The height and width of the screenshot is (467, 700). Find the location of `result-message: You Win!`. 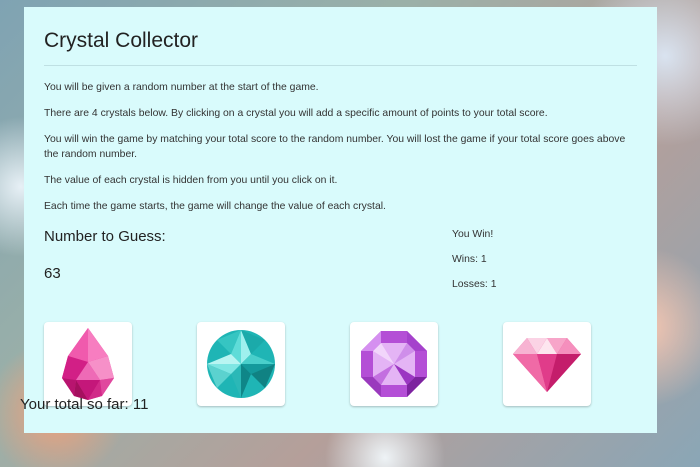

result-message: You Win! is located at coordinates (473, 234).